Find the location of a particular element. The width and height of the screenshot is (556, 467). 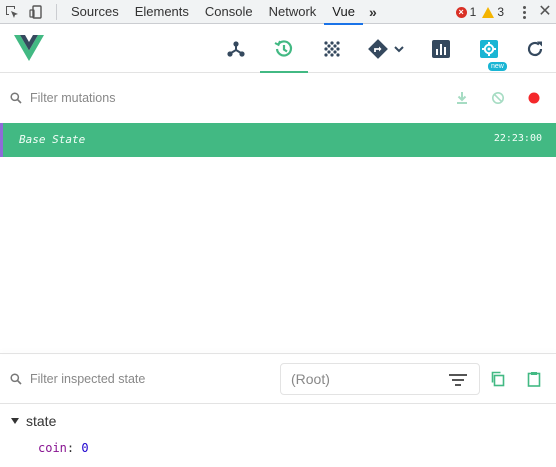

vuex-history-tab is located at coordinates (284, 49).